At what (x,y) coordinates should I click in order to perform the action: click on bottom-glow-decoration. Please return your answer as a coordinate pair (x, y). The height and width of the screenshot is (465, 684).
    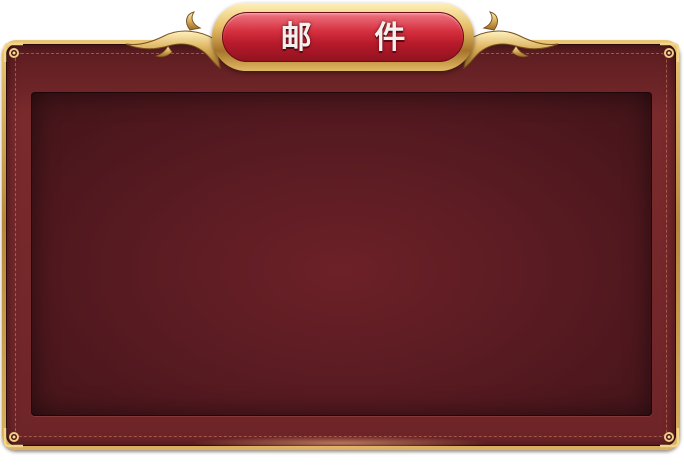
    Looking at the image, I should click on (340, 443).